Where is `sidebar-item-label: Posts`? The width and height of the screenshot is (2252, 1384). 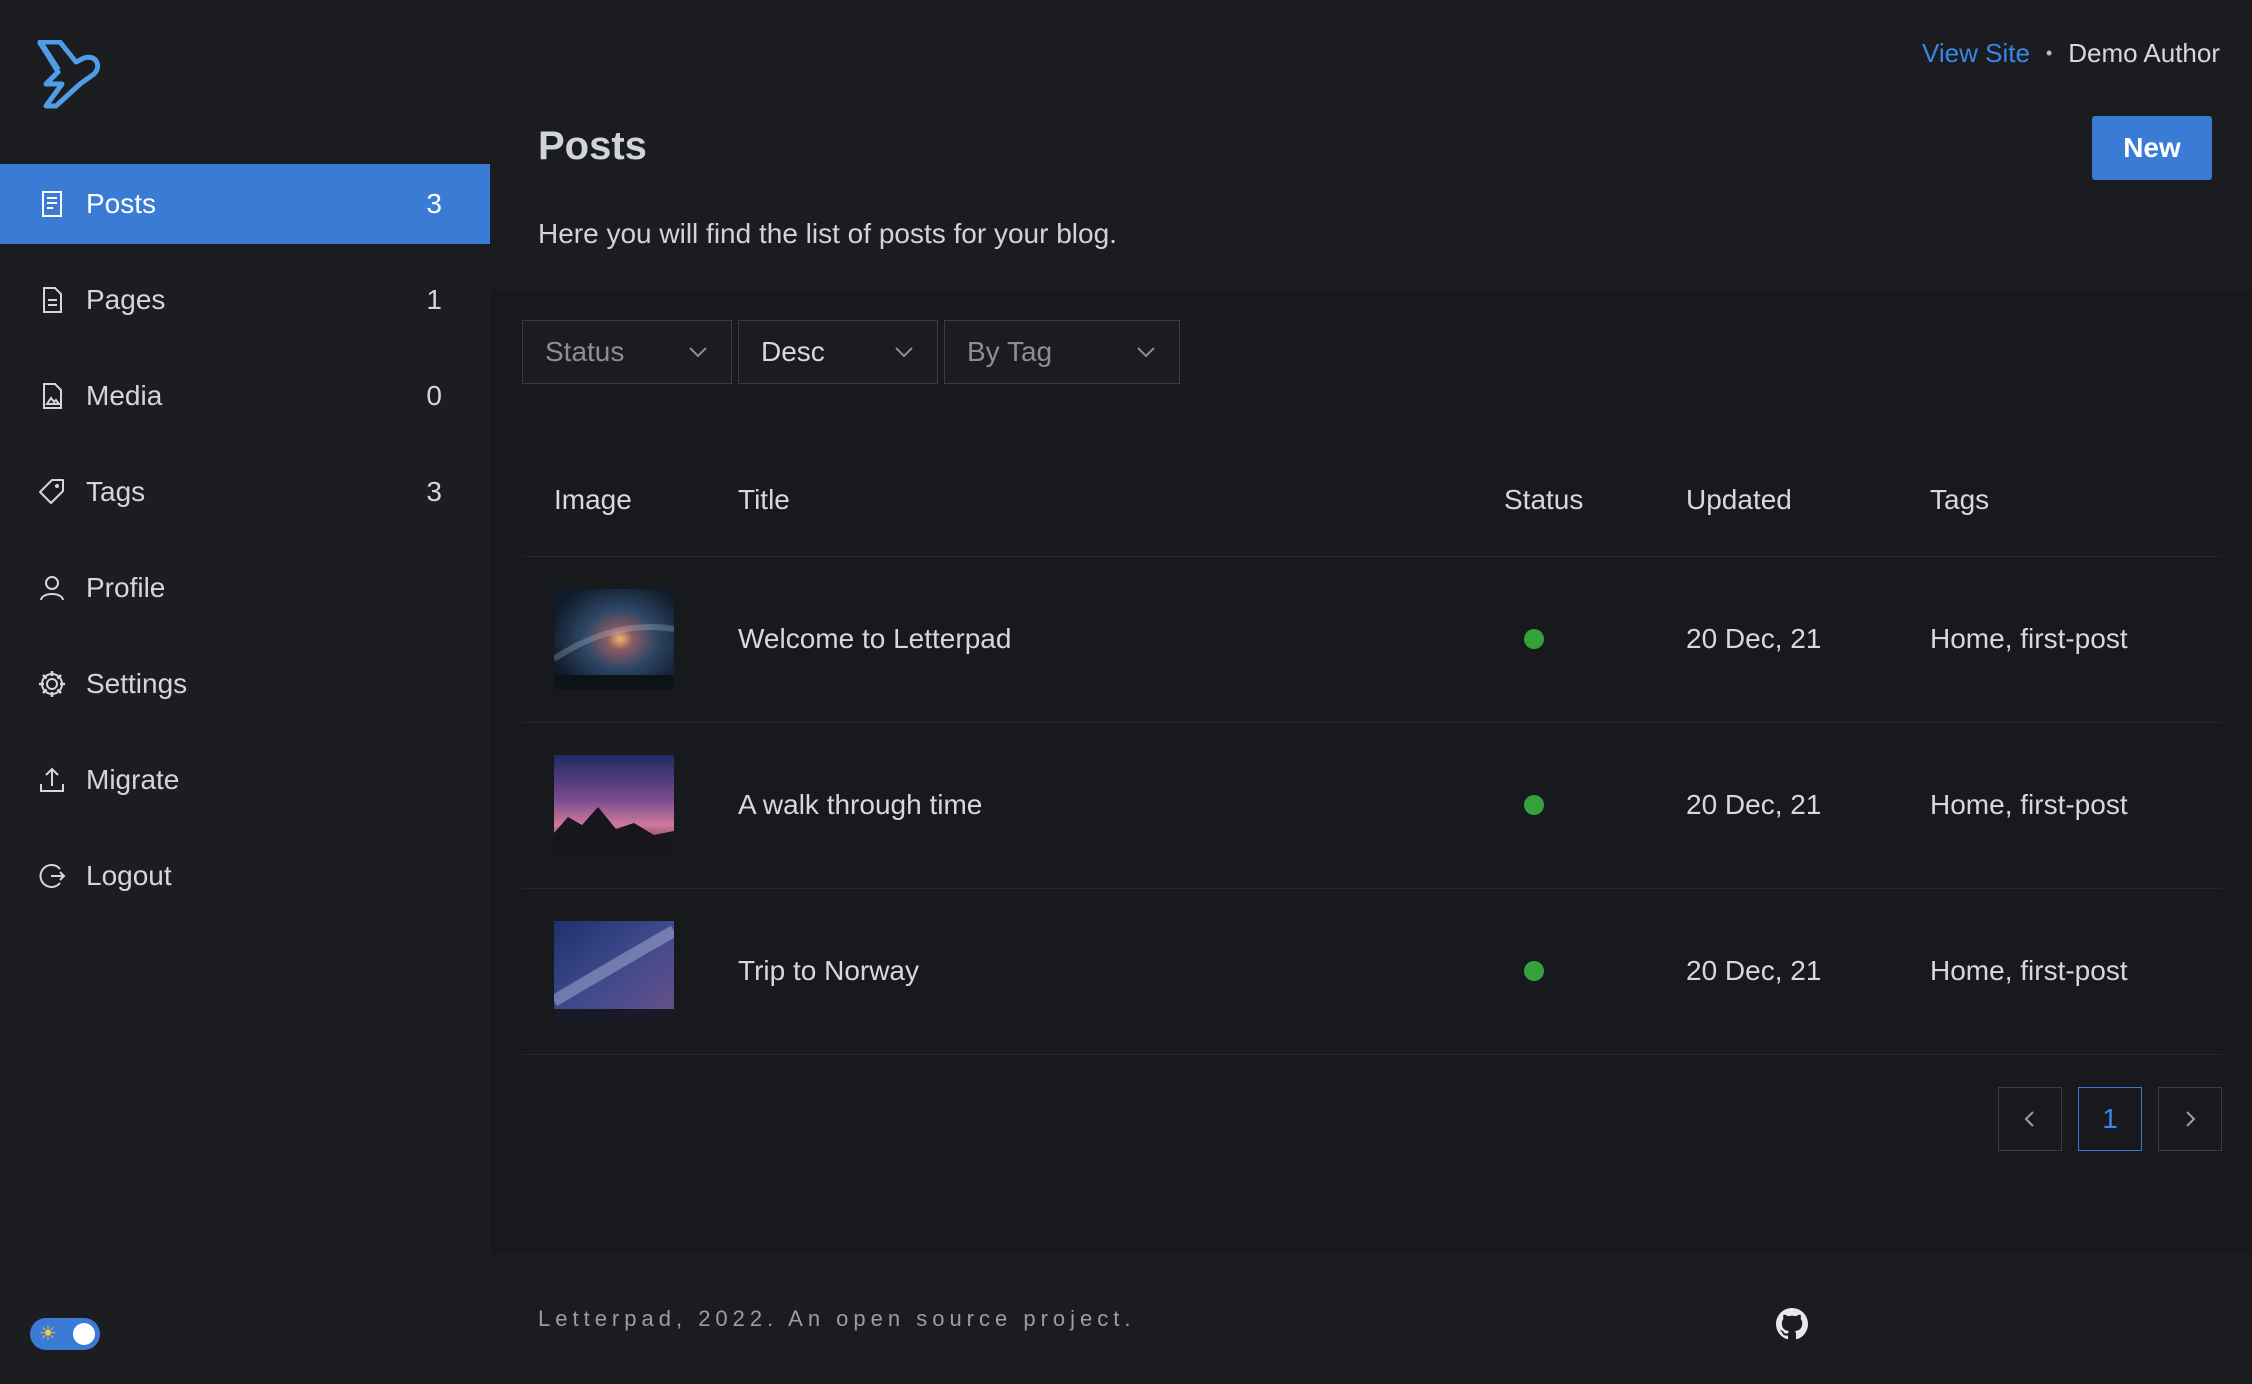
sidebar-item-label: Posts is located at coordinates (121, 203).